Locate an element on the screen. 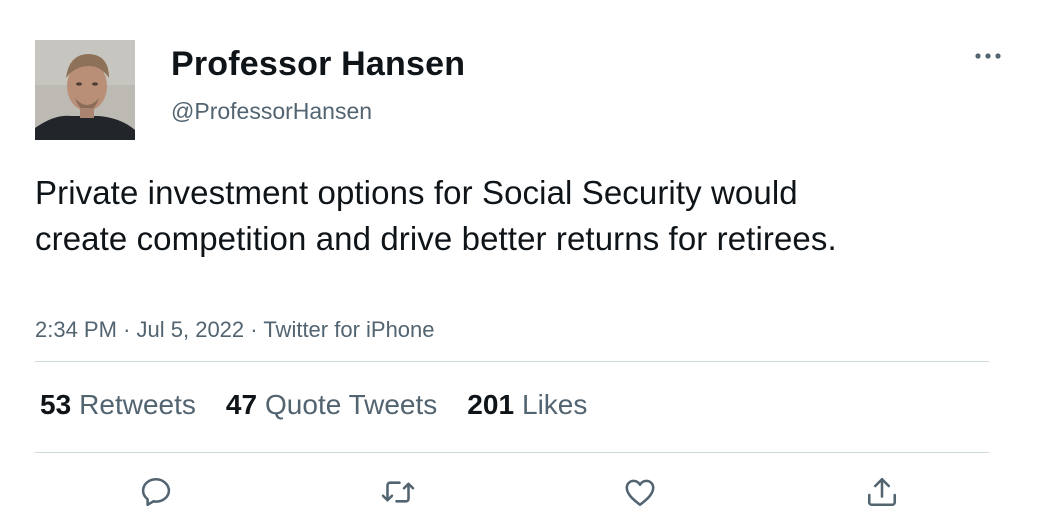  likes-label: Likes is located at coordinates (555, 404).